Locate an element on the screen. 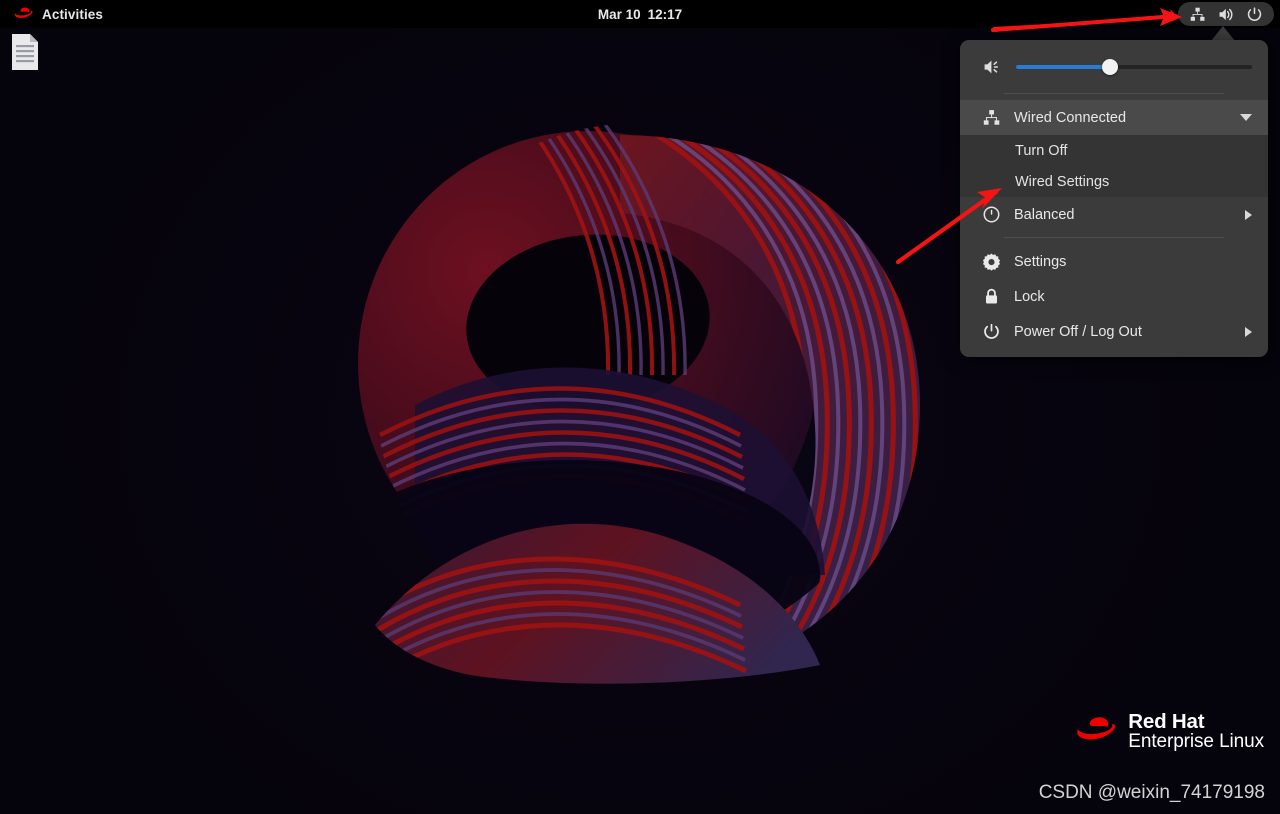  chevron-down-icon is located at coordinates (1246, 117).